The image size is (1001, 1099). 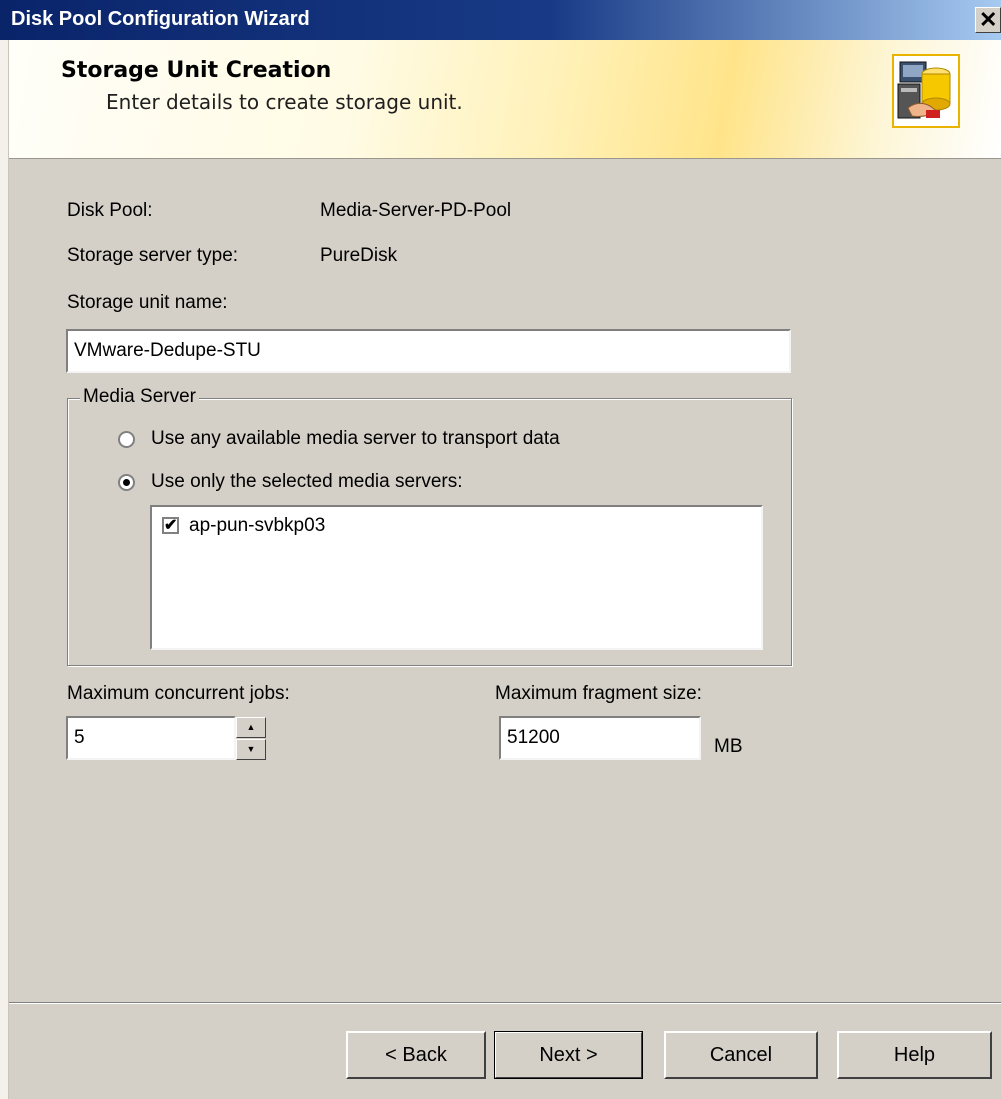 What do you see at coordinates (359, 255) in the screenshot?
I see `storage-server-type-value: PureDisk` at bounding box center [359, 255].